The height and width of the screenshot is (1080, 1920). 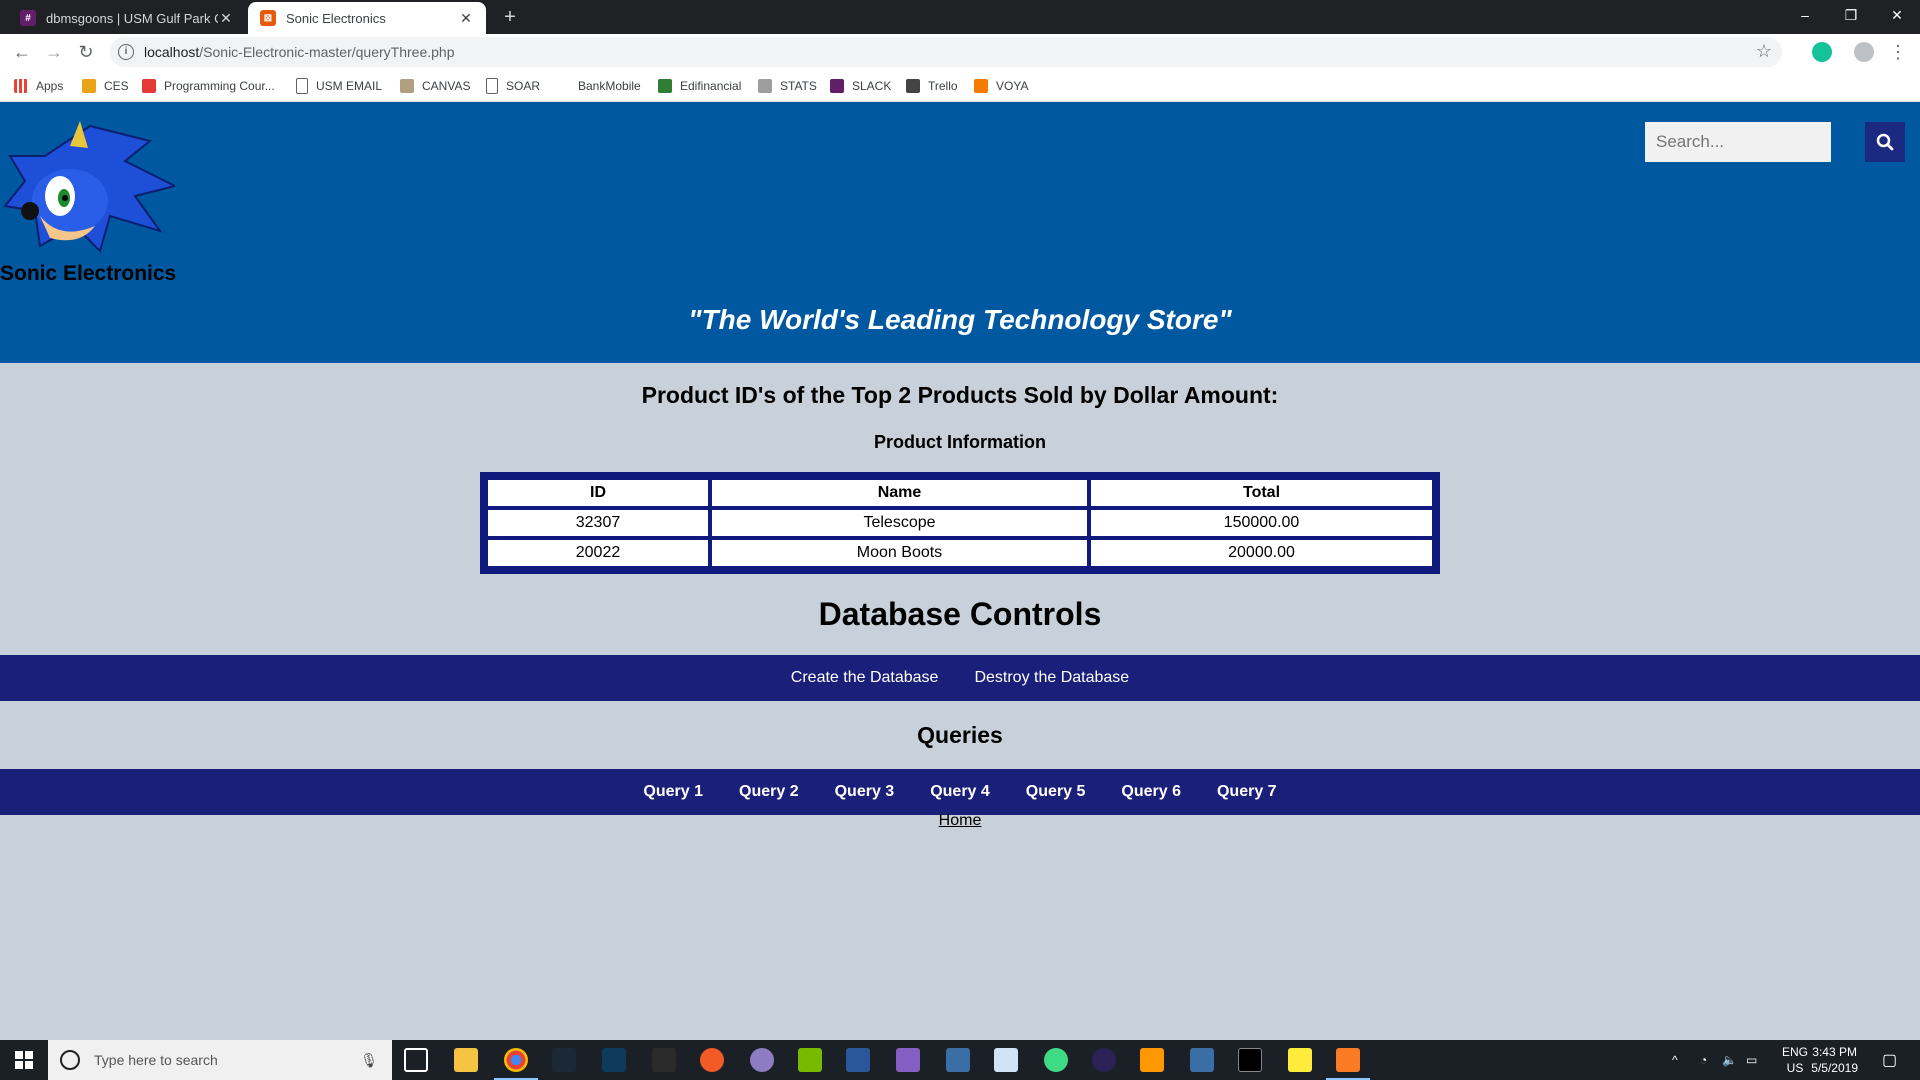 What do you see at coordinates (899, 523) in the screenshot?
I see `cell-name: Telescope` at bounding box center [899, 523].